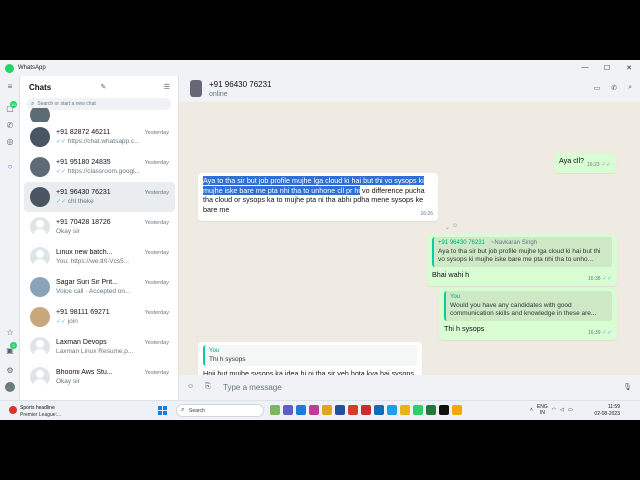 This screenshot has width=640, height=480. I want to click on language-indicator: ENG IN, so click(542, 410).